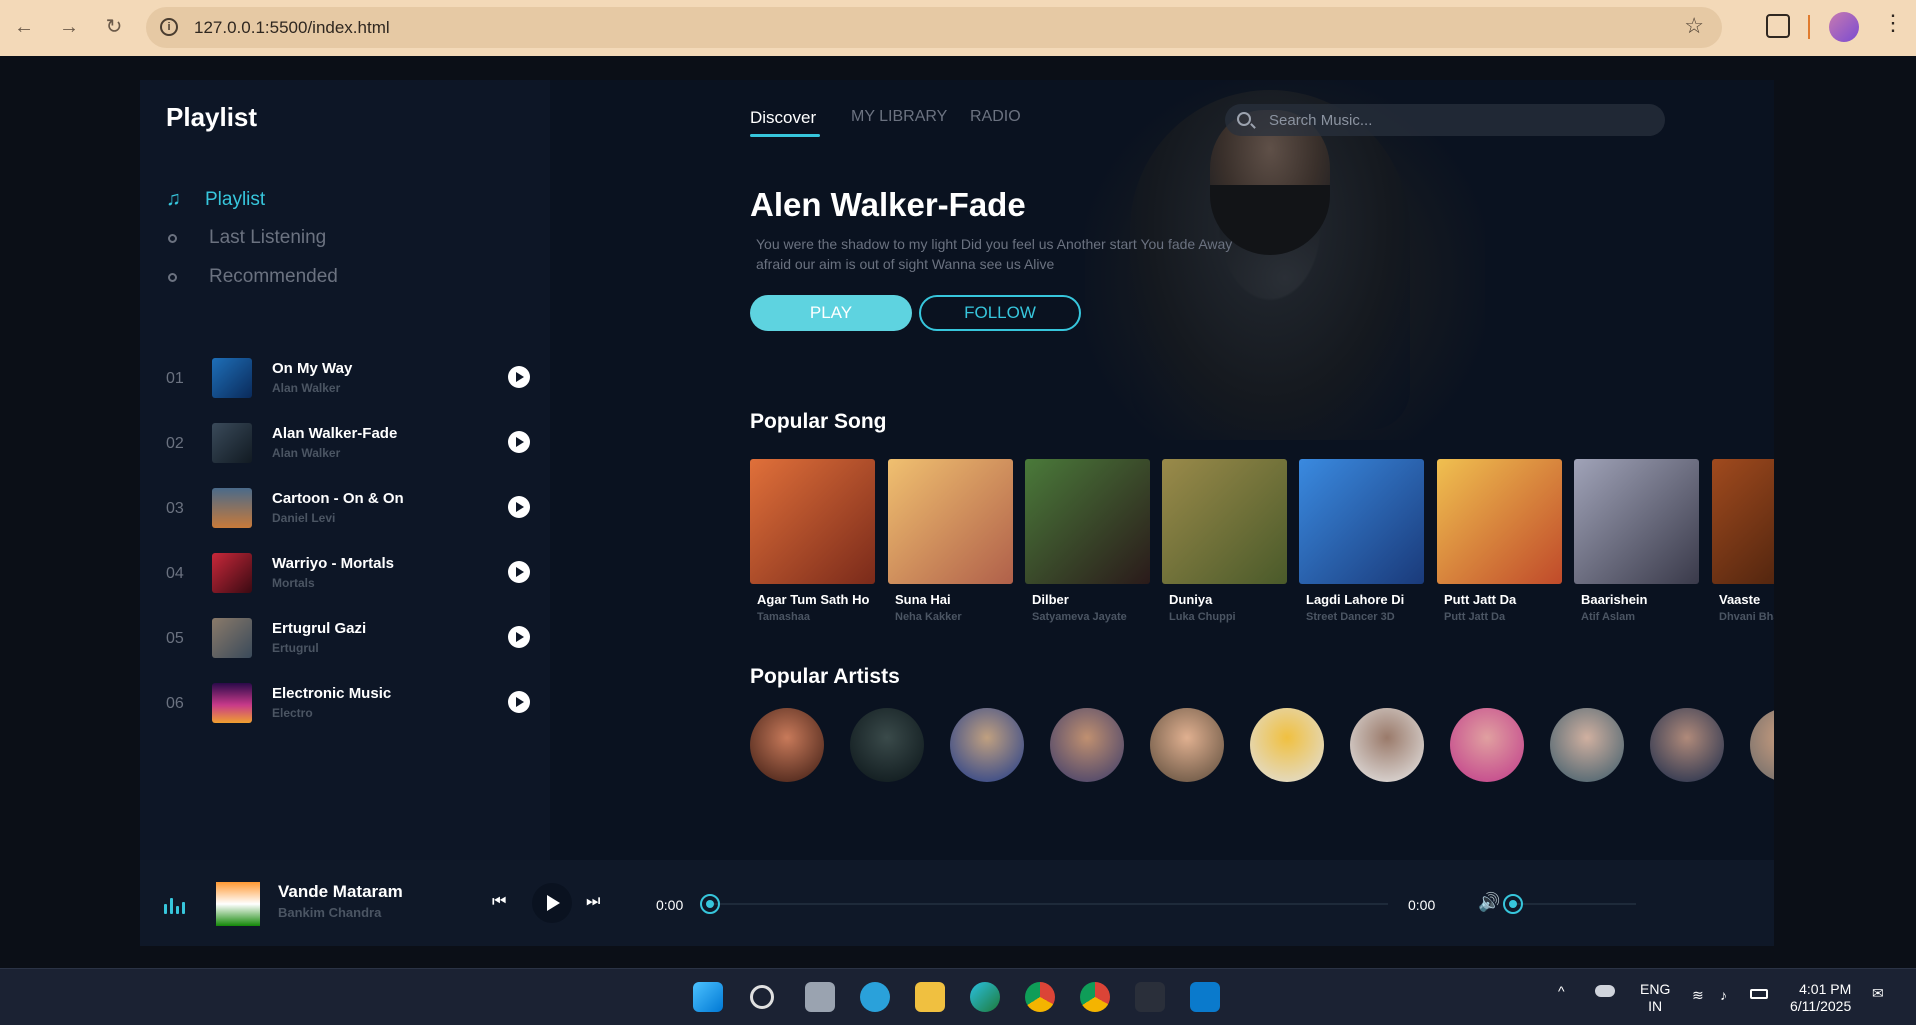 The height and width of the screenshot is (1025, 1916). I want to click on language-indicator: ENG IN, so click(1655, 998).